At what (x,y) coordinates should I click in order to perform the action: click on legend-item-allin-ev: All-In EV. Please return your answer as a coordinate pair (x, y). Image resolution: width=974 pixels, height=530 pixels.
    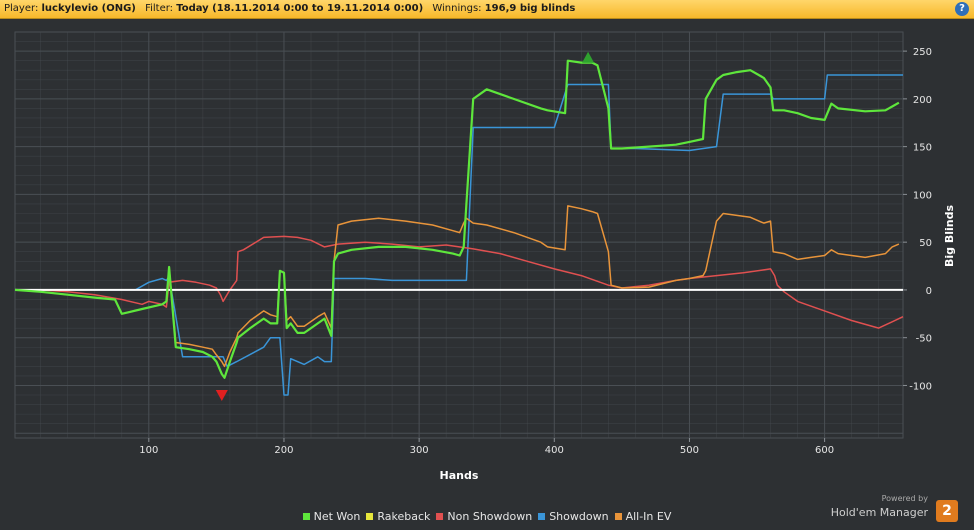
    Looking at the image, I should click on (643, 516).